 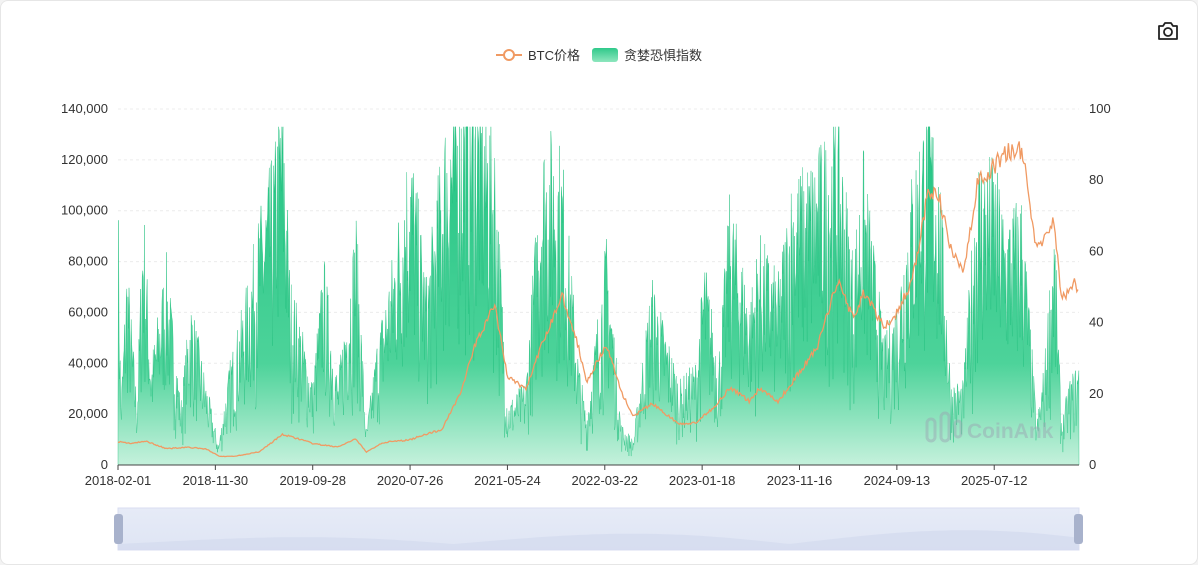 I want to click on x-tick-label: 2018-02-01, so click(x=118, y=480).